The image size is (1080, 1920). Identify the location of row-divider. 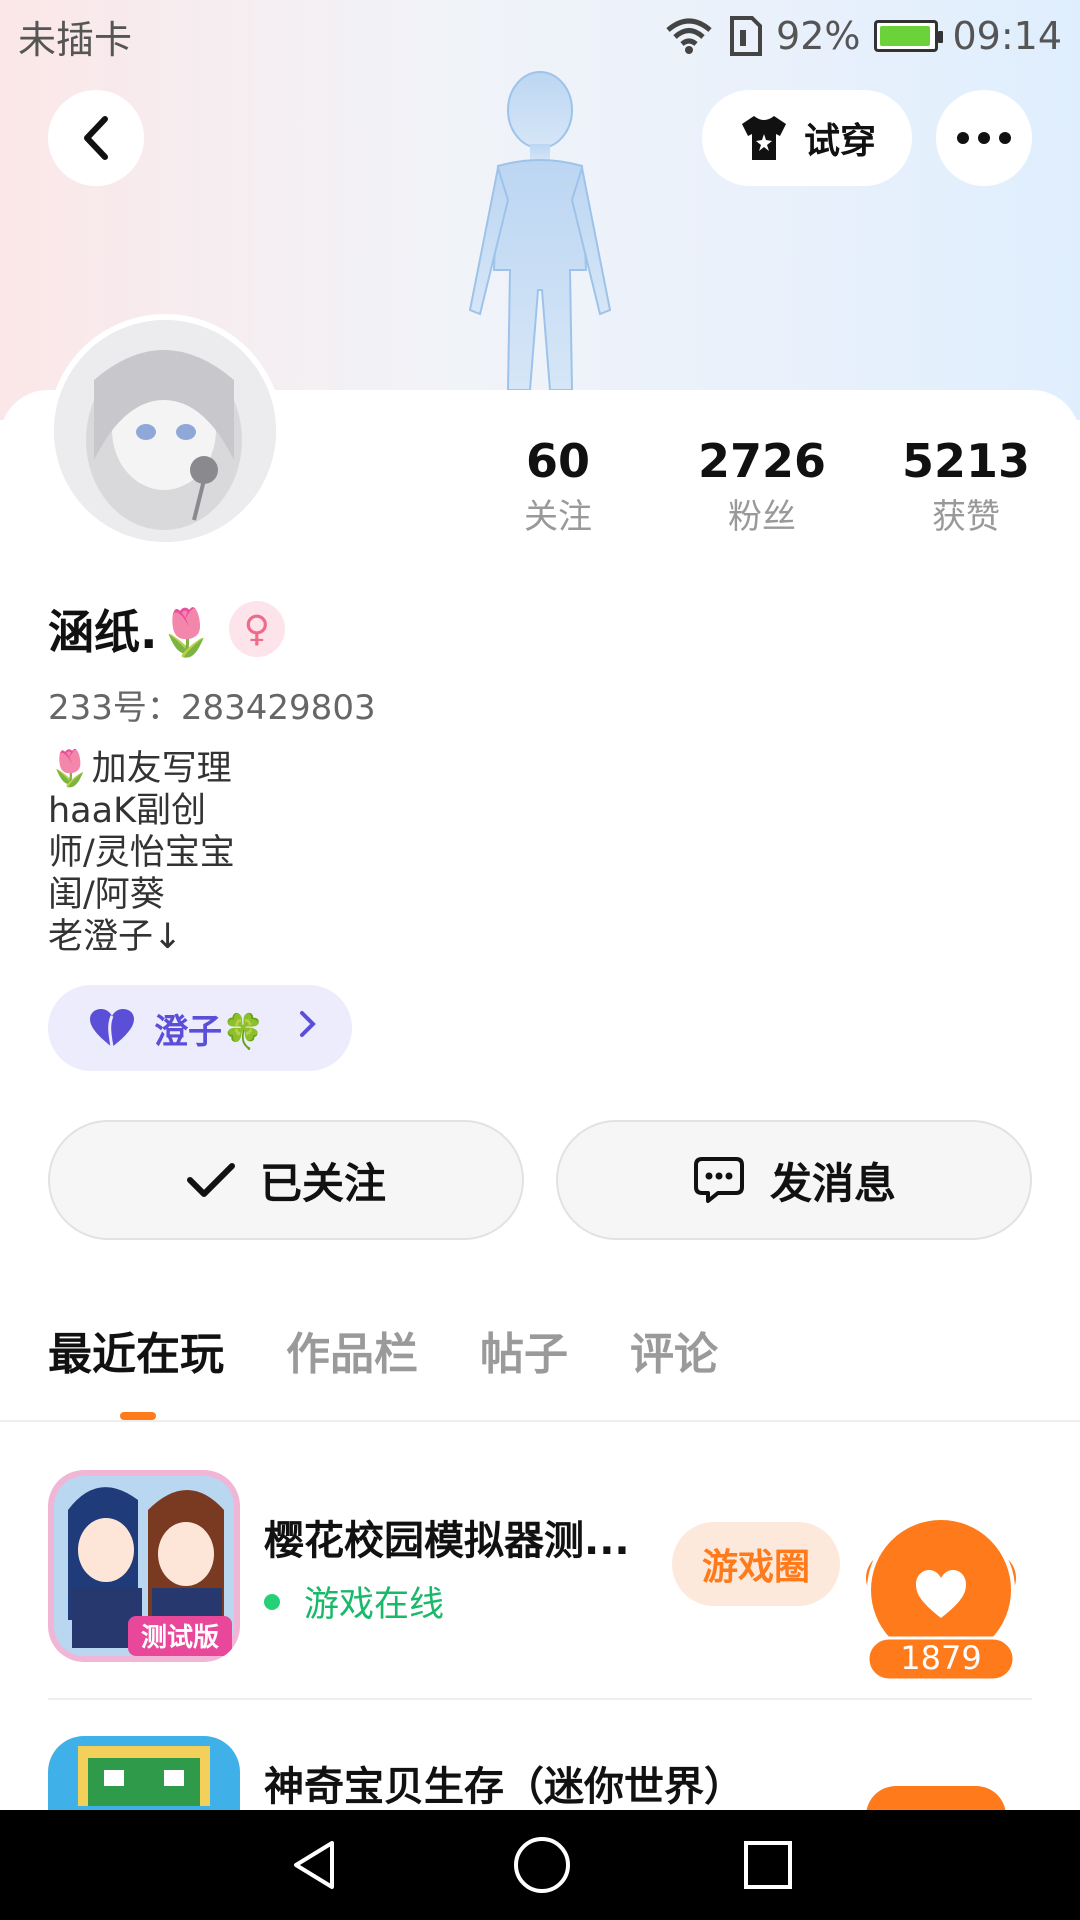
(540, 1699).